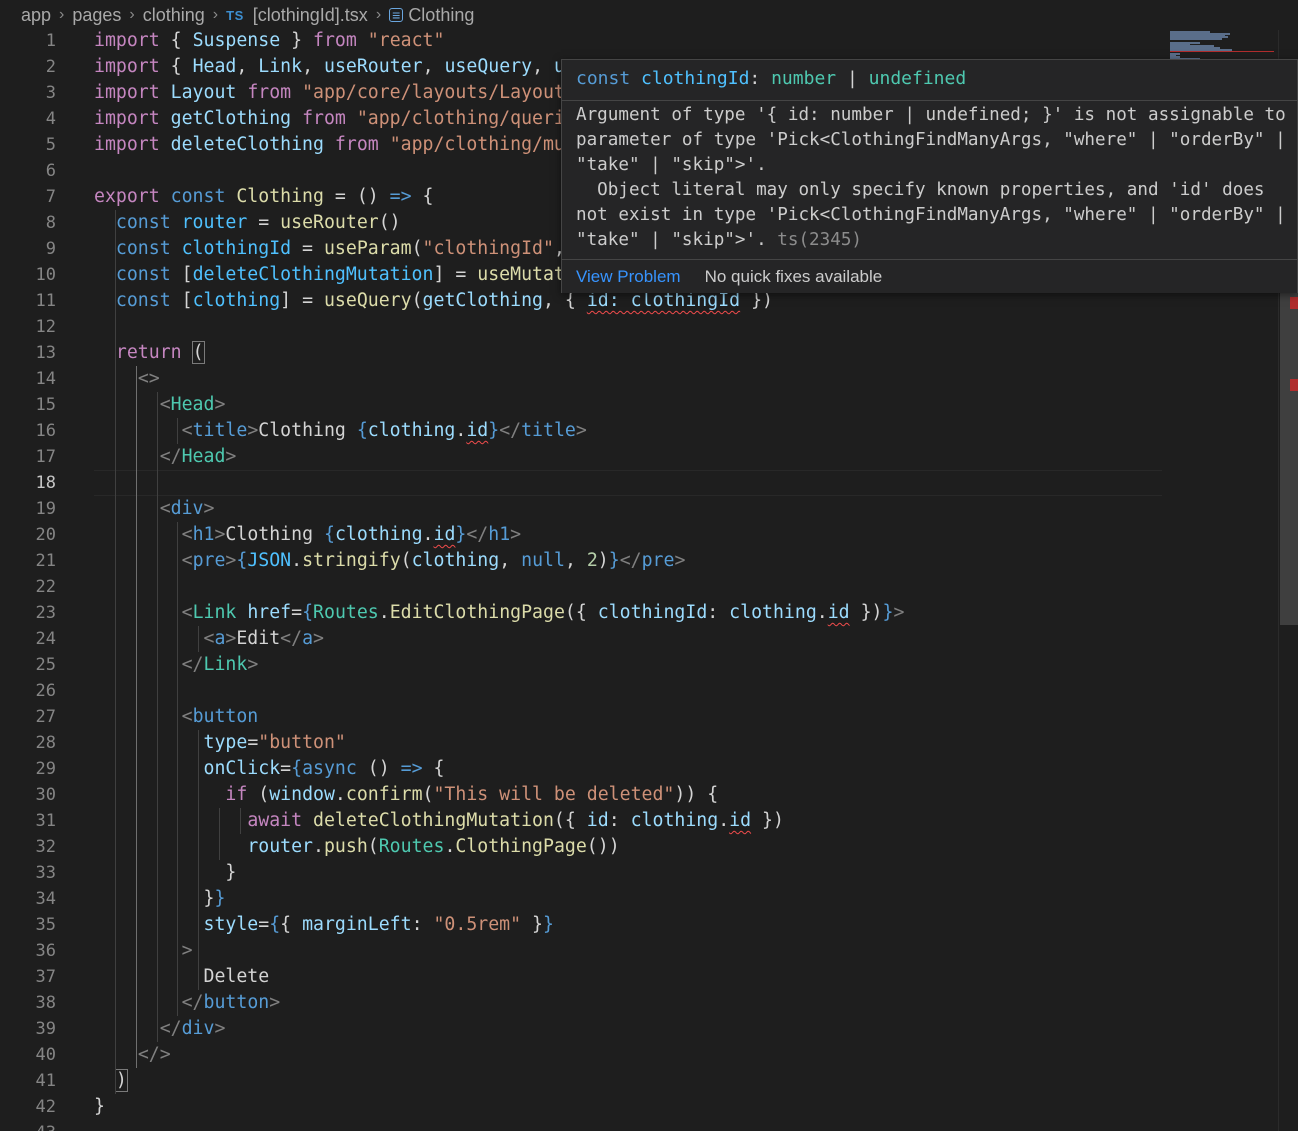  I want to click on error-code: ts(2345), so click(814, 240).